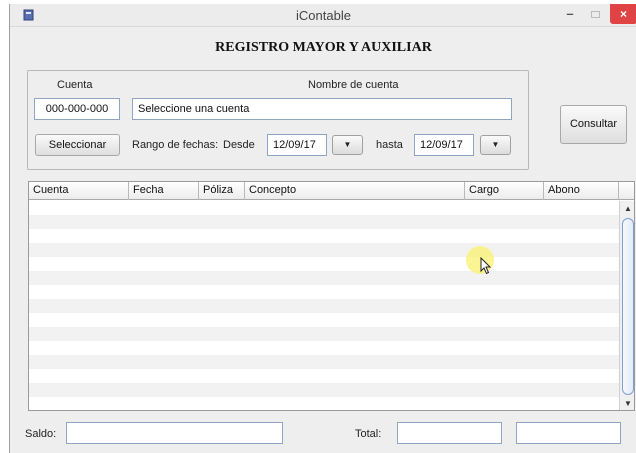  What do you see at coordinates (79, 191) in the screenshot?
I see `column-header-cuenta: Cuenta` at bounding box center [79, 191].